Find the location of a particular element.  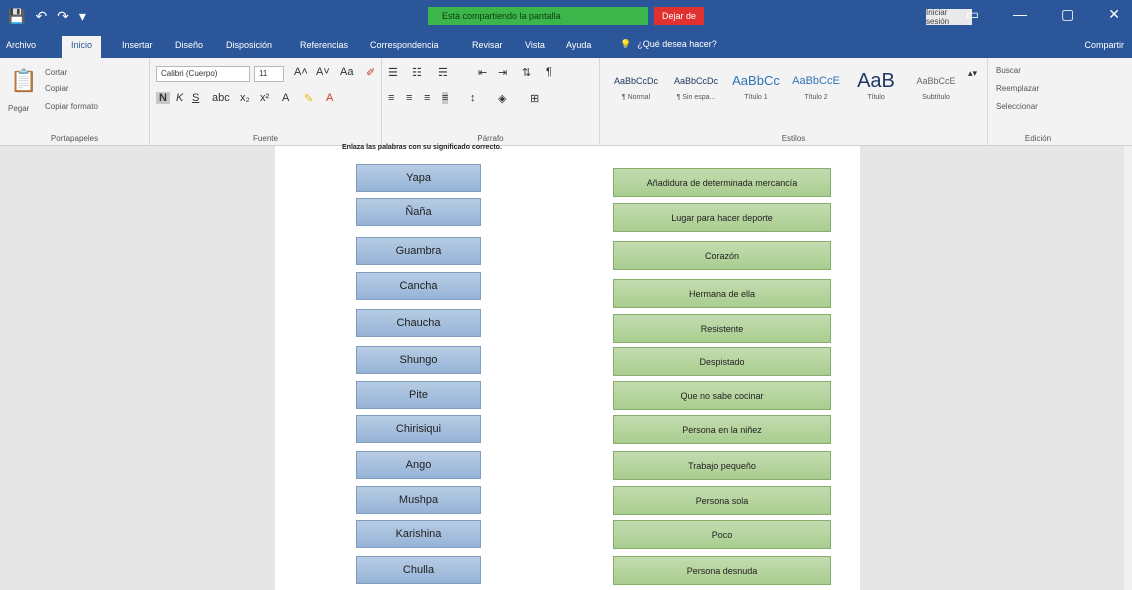

style-heading-1: AaBbCc Título 1 is located at coordinates (756, 84).